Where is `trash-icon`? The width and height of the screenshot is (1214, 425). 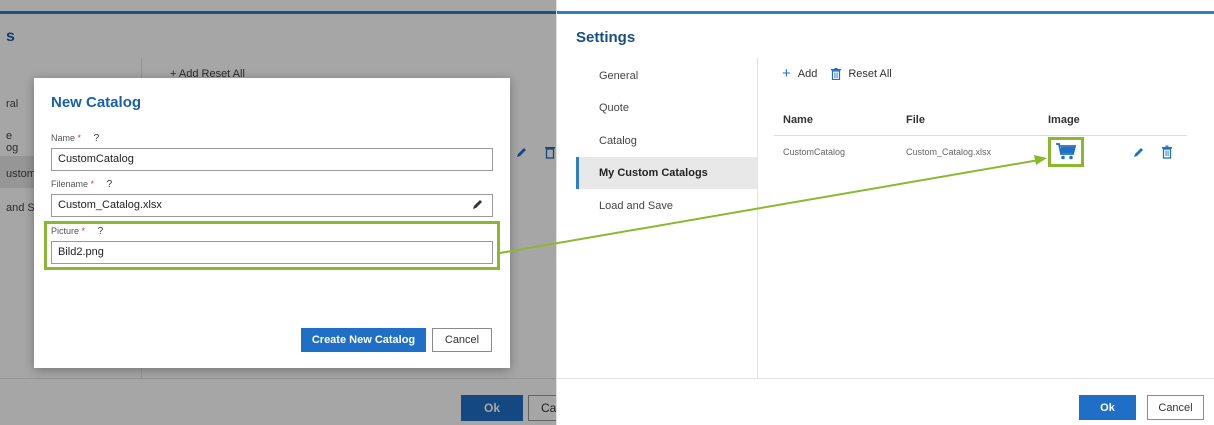 trash-icon is located at coordinates (836, 74).